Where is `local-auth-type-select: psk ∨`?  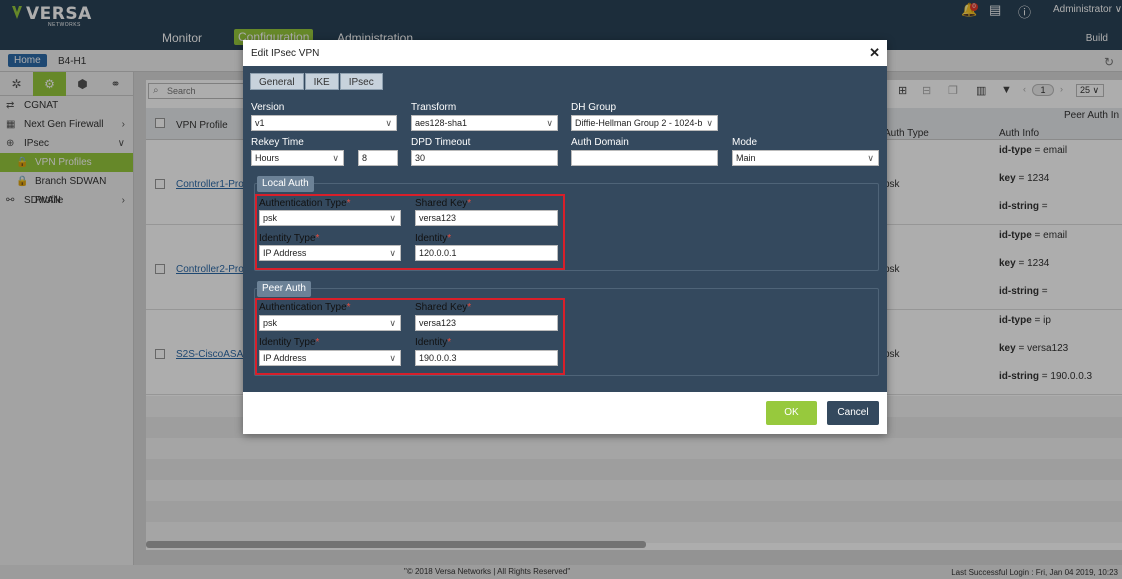
local-auth-type-select: psk ∨ is located at coordinates (330, 218).